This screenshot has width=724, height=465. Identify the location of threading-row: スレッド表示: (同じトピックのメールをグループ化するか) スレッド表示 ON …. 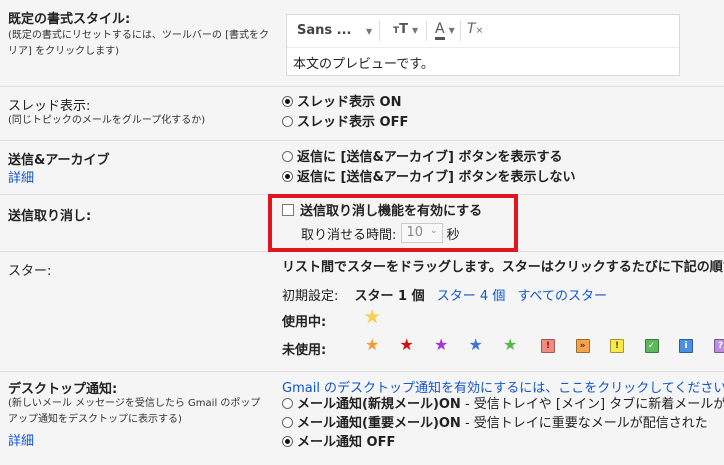
(362, 114).